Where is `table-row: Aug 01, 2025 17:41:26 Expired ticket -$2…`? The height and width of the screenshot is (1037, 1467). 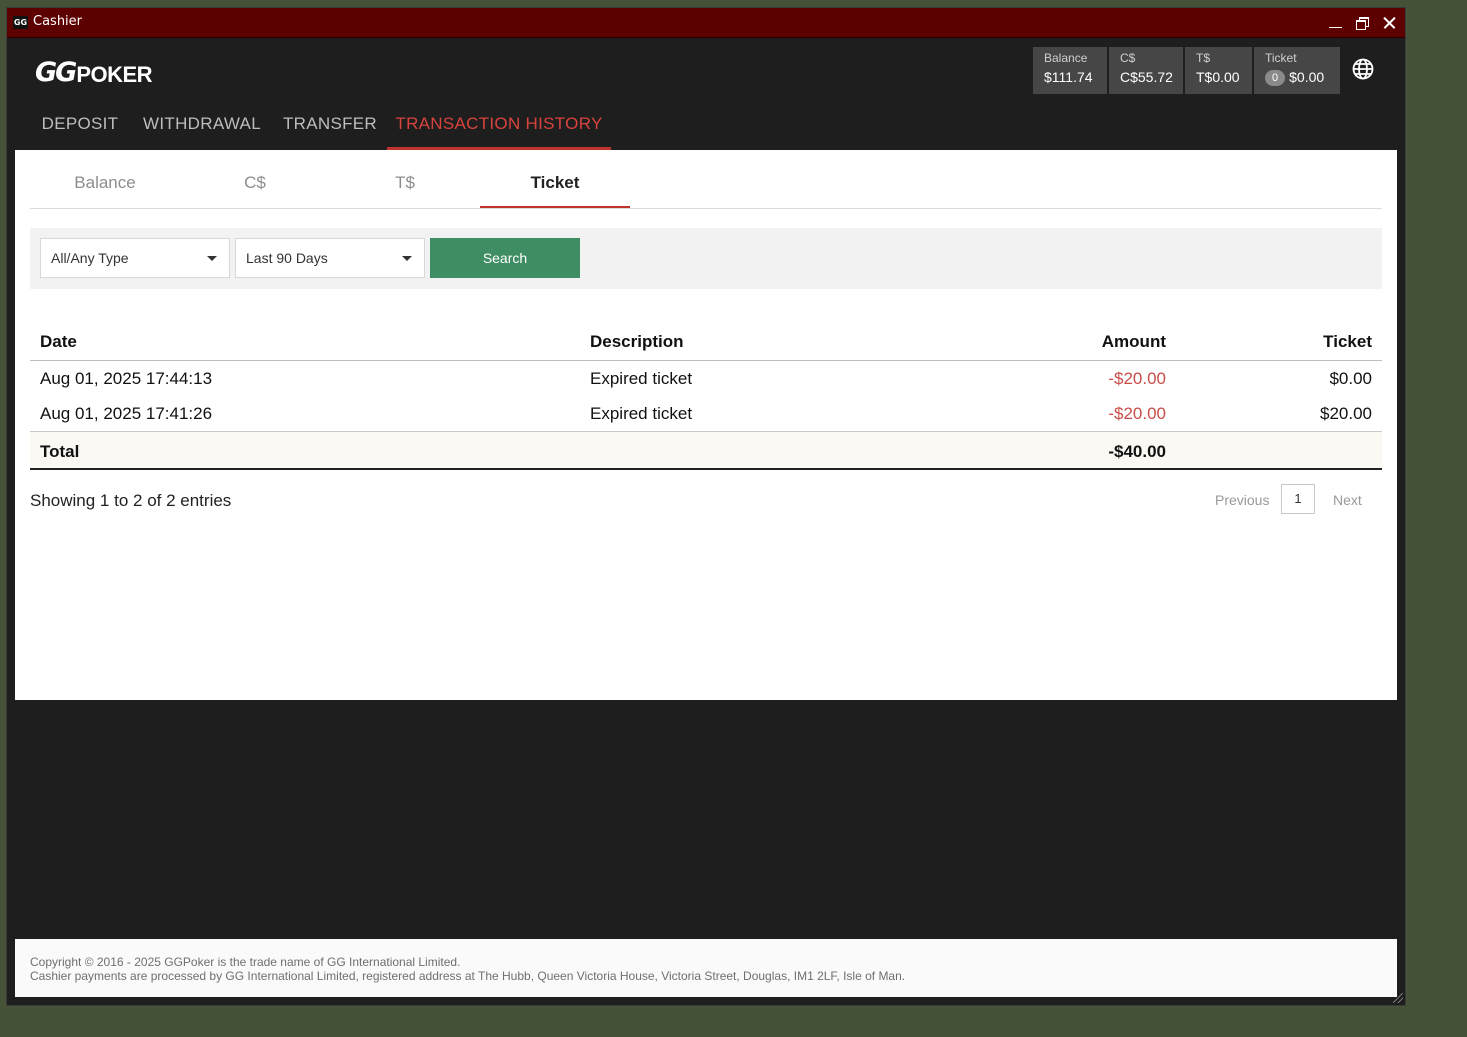 table-row: Aug 01, 2025 17:41:26 Expired ticket -$2… is located at coordinates (706, 413).